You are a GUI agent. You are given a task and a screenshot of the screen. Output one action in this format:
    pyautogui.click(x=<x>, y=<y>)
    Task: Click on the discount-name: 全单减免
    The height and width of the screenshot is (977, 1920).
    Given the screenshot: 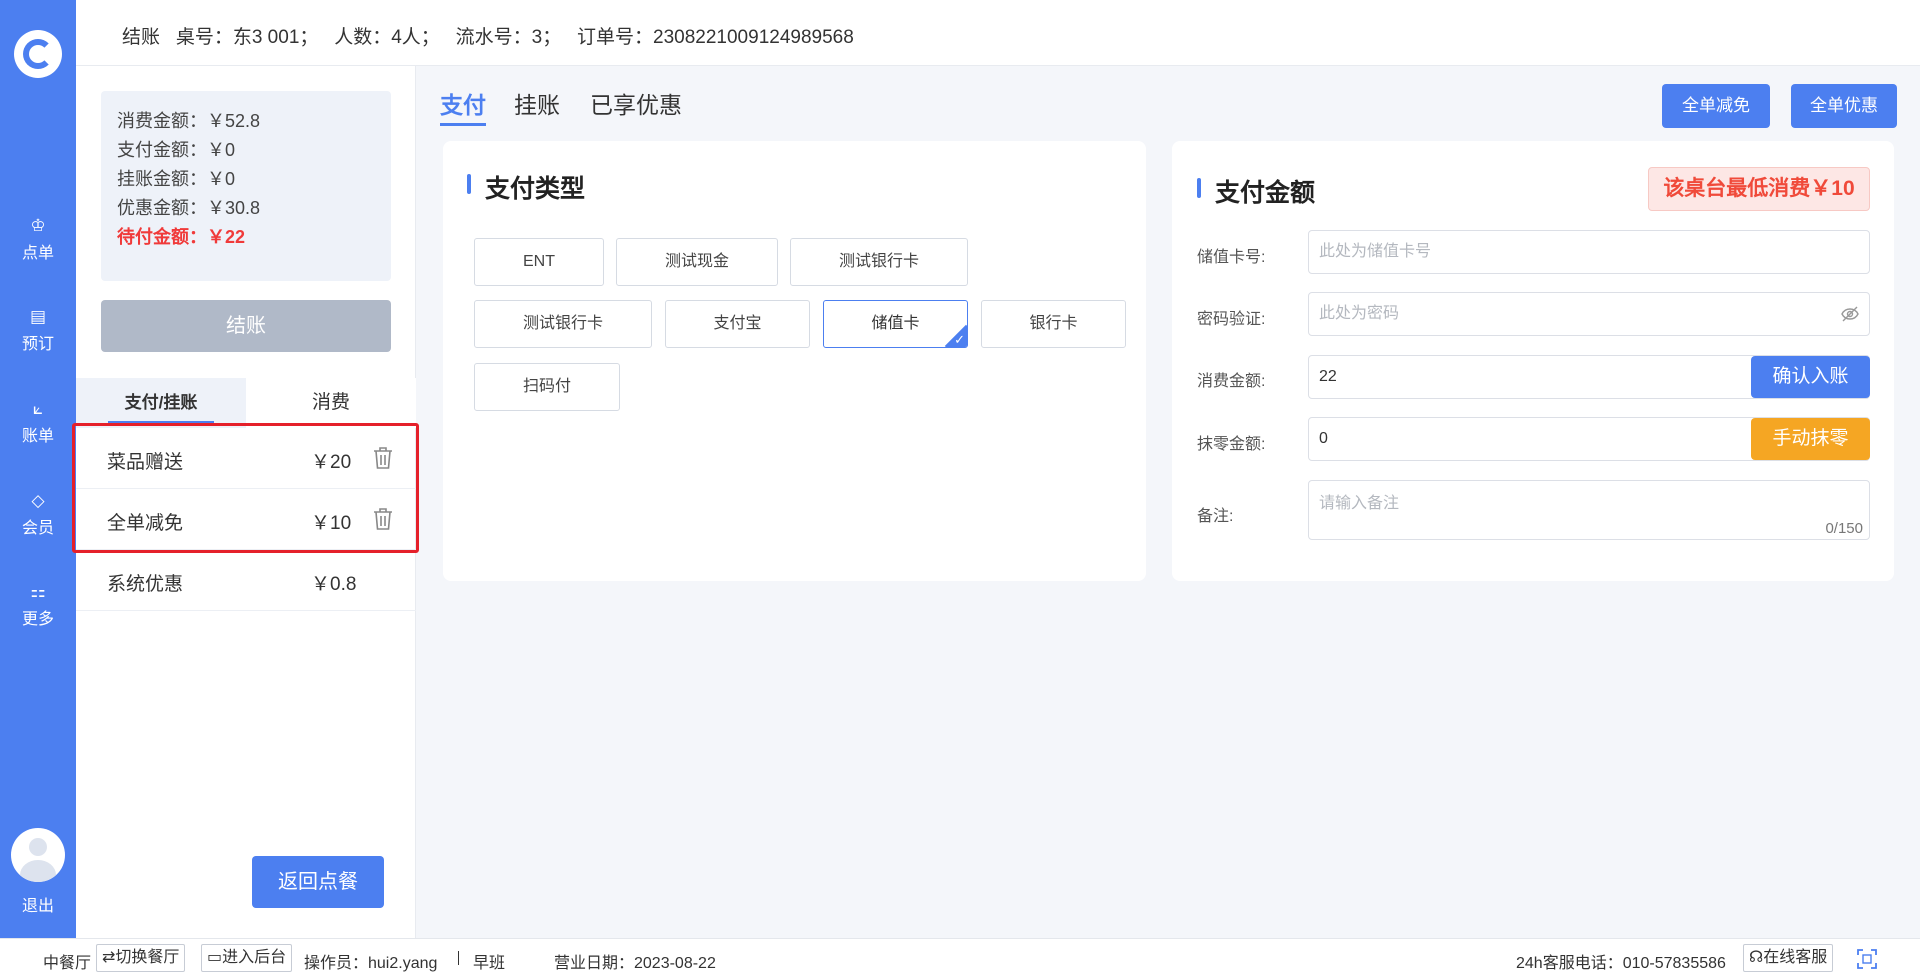 What is the action you would take?
    pyautogui.click(x=145, y=523)
    